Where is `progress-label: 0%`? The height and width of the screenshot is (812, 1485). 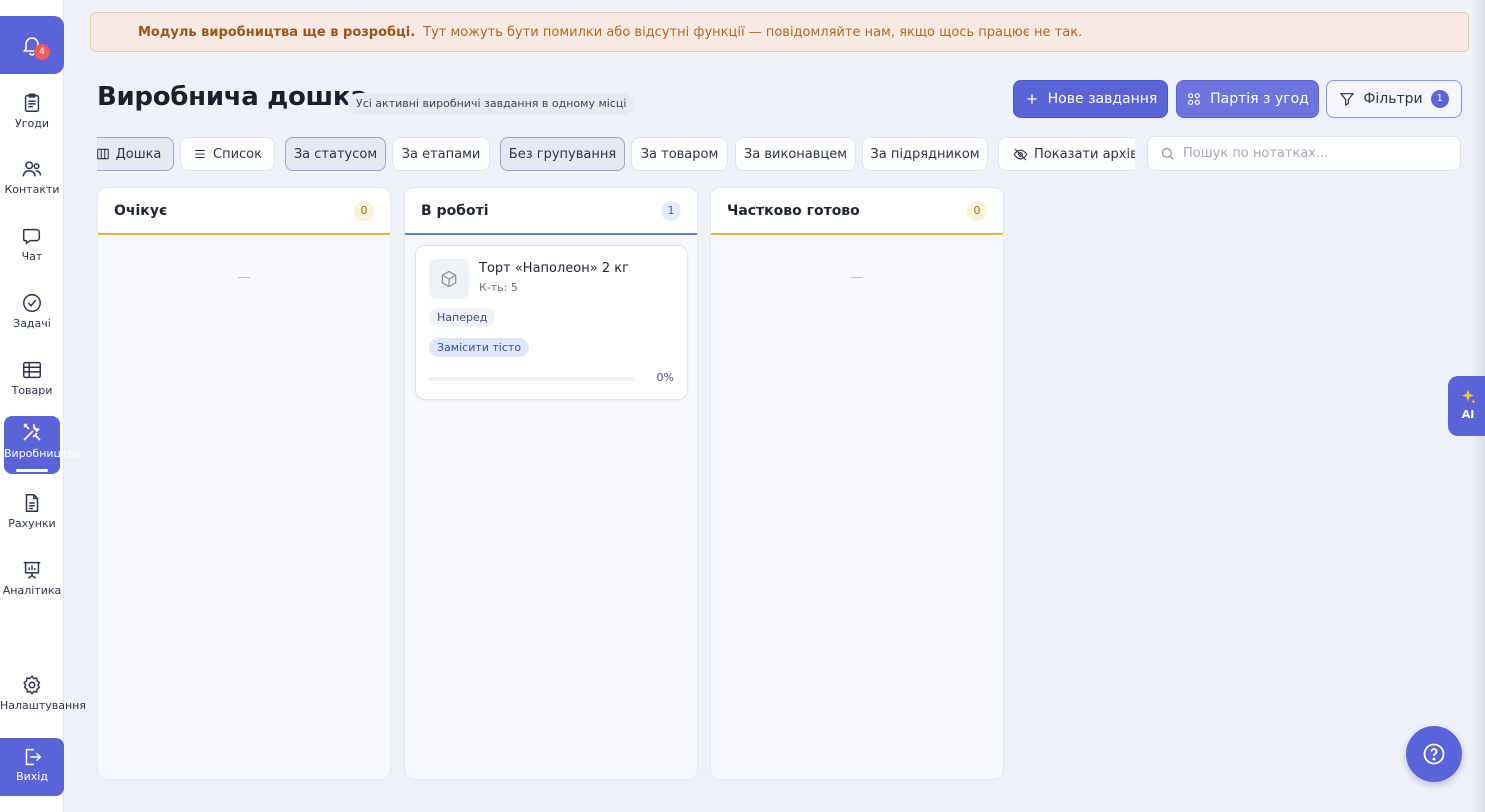 progress-label: 0% is located at coordinates (665, 377).